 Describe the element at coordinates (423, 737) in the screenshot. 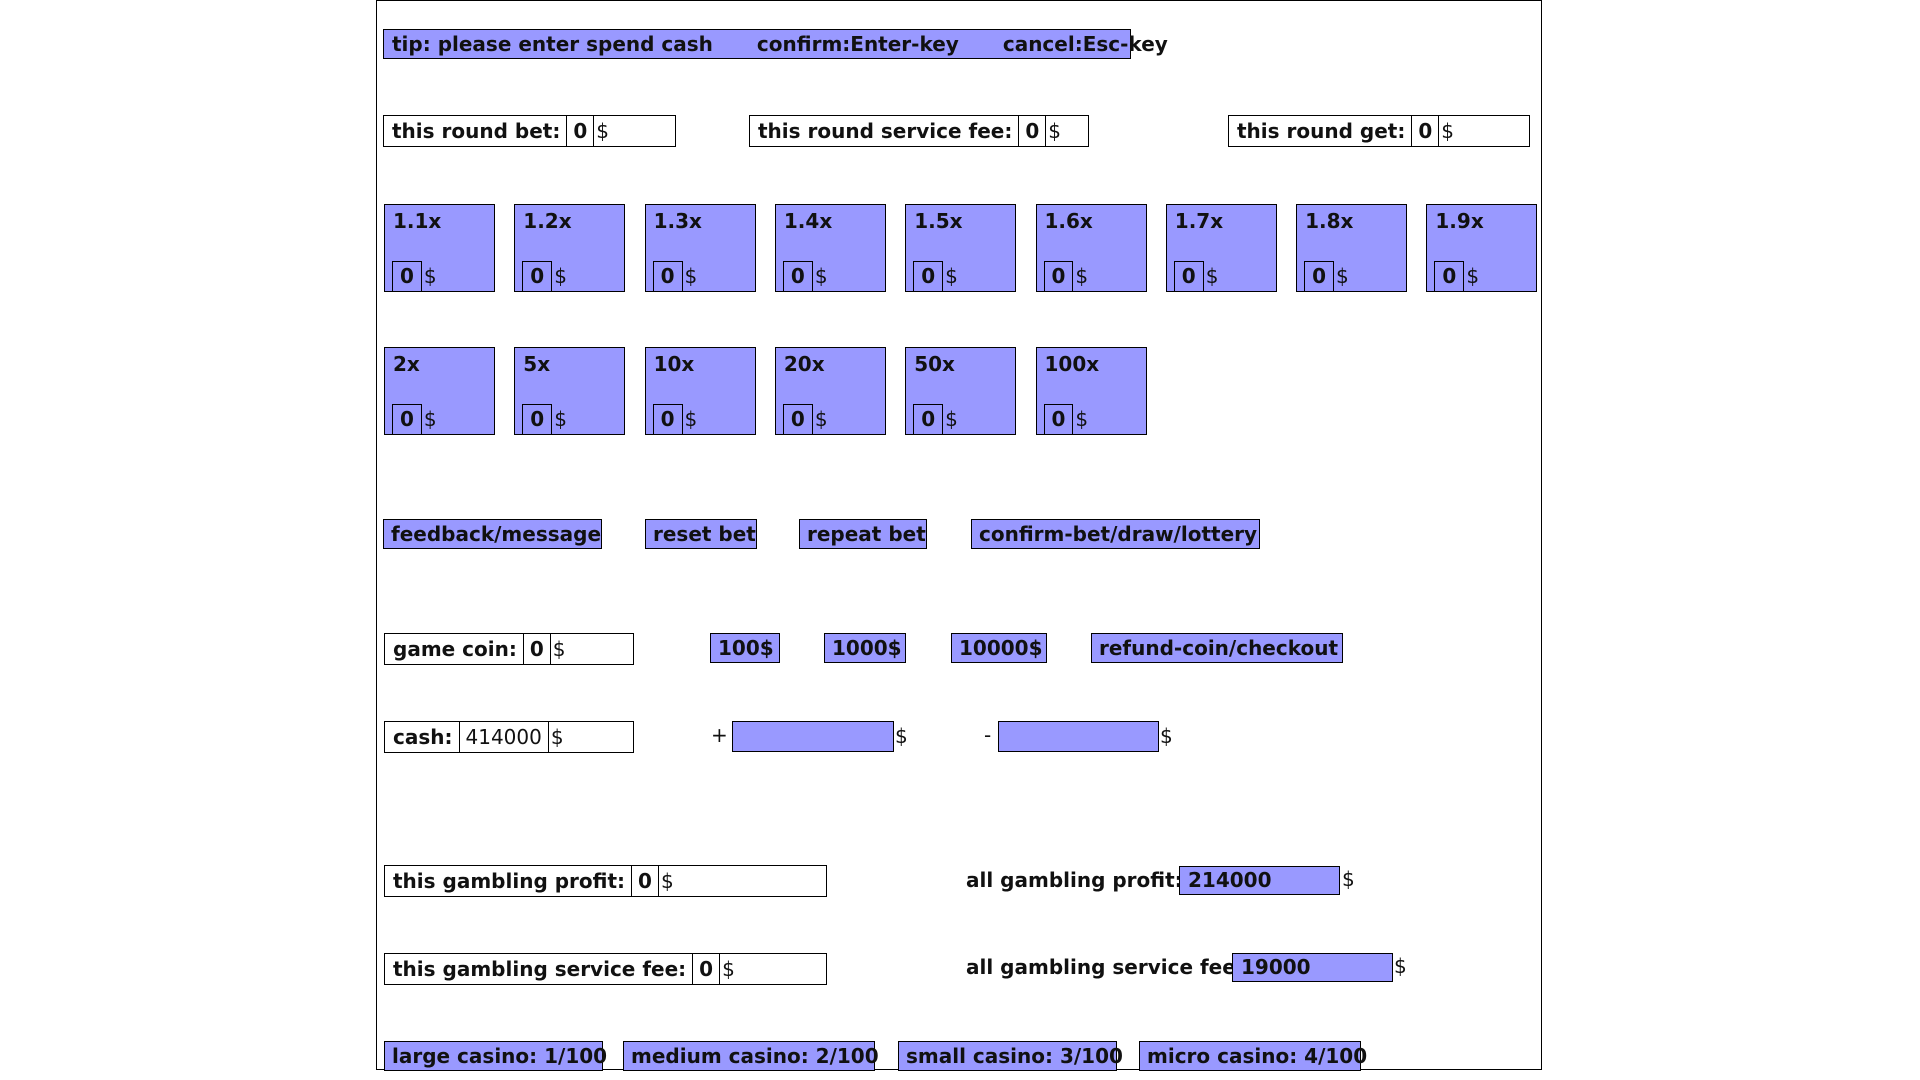

I see `cash-label: cash:` at that location.